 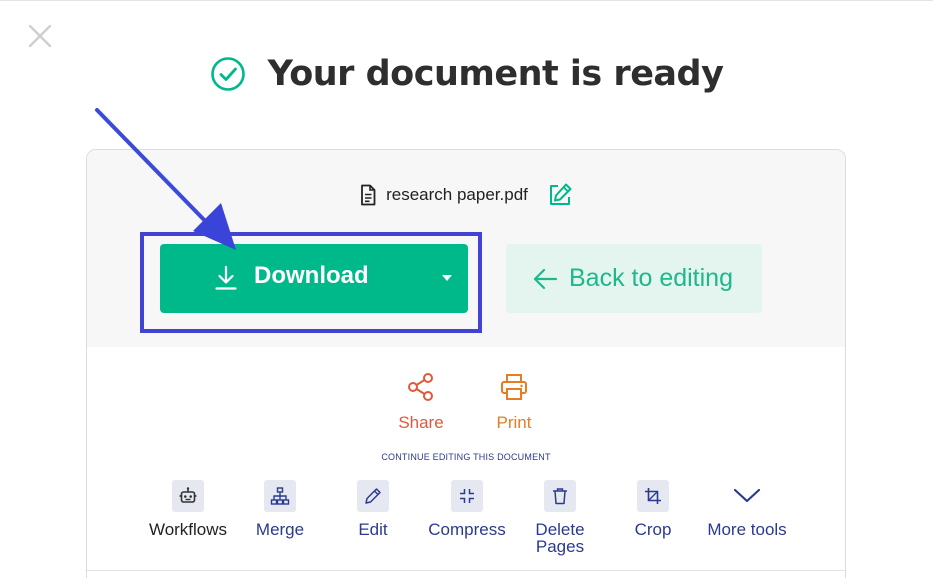 I want to click on download-group: Download, so click(x=314, y=289).